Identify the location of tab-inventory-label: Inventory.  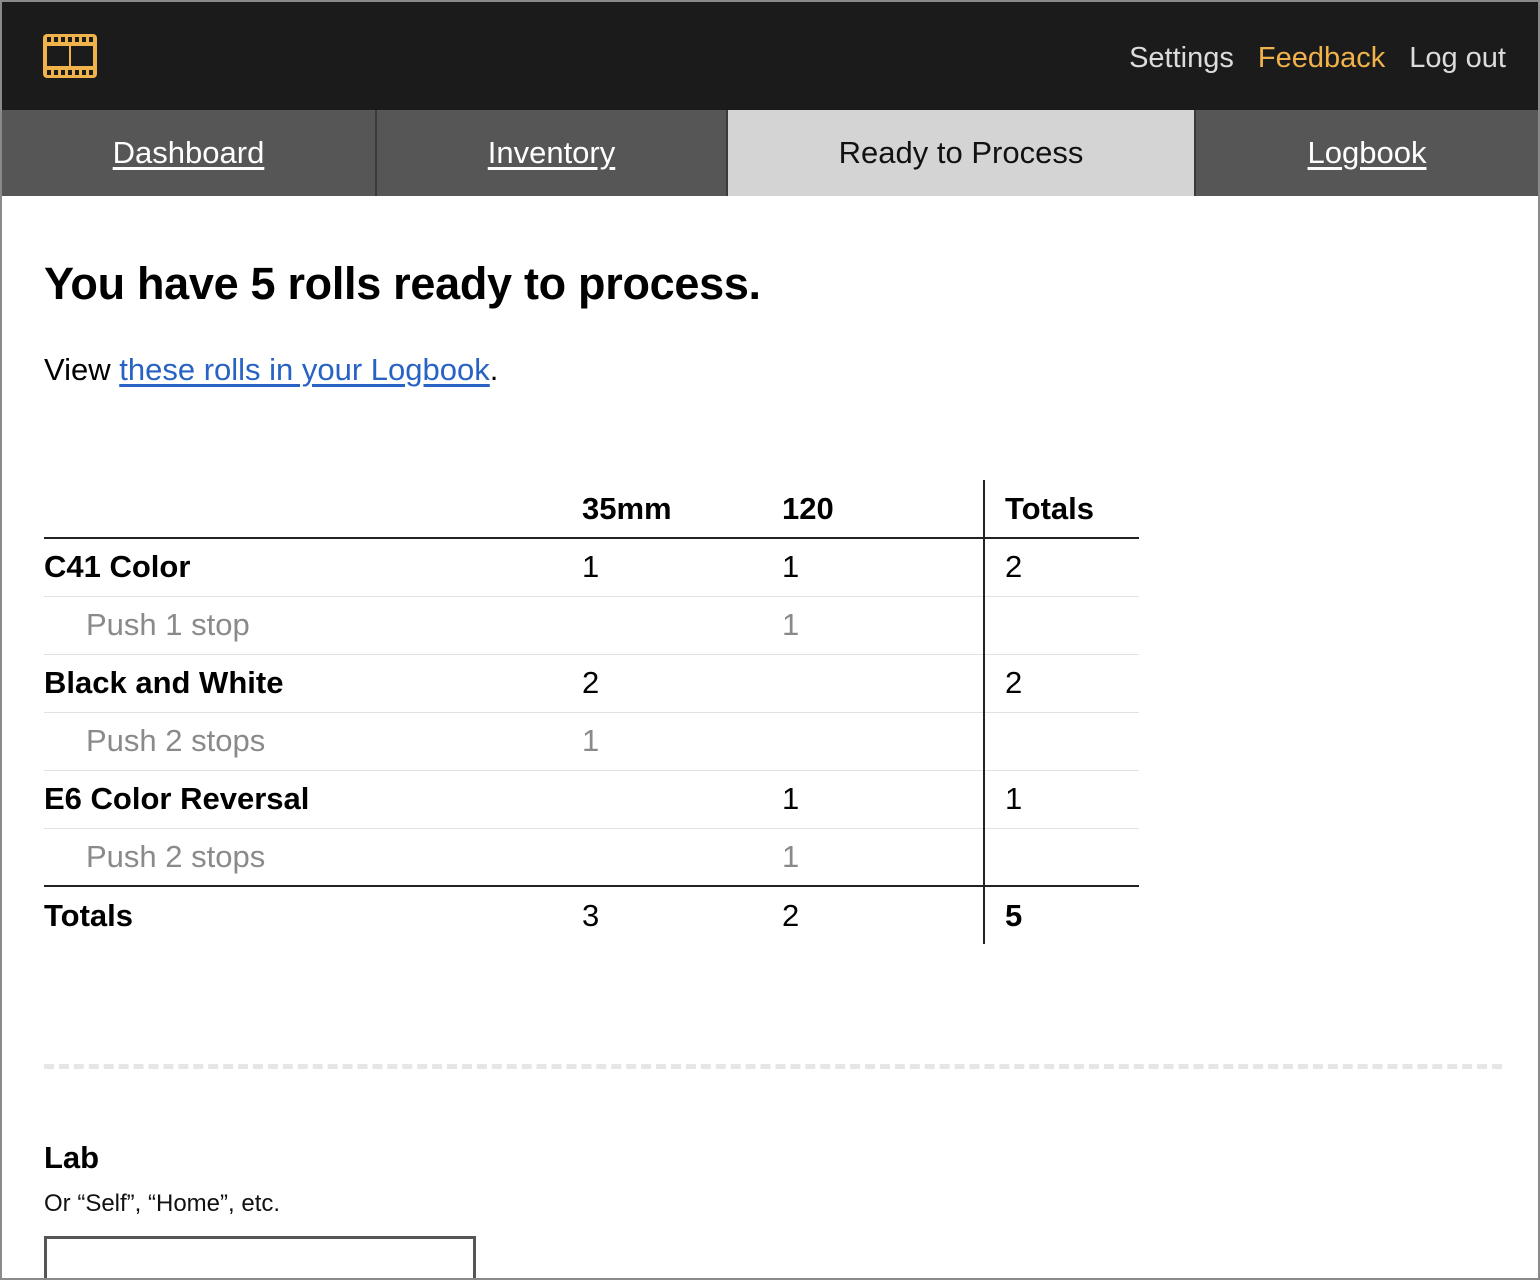
(552, 153).